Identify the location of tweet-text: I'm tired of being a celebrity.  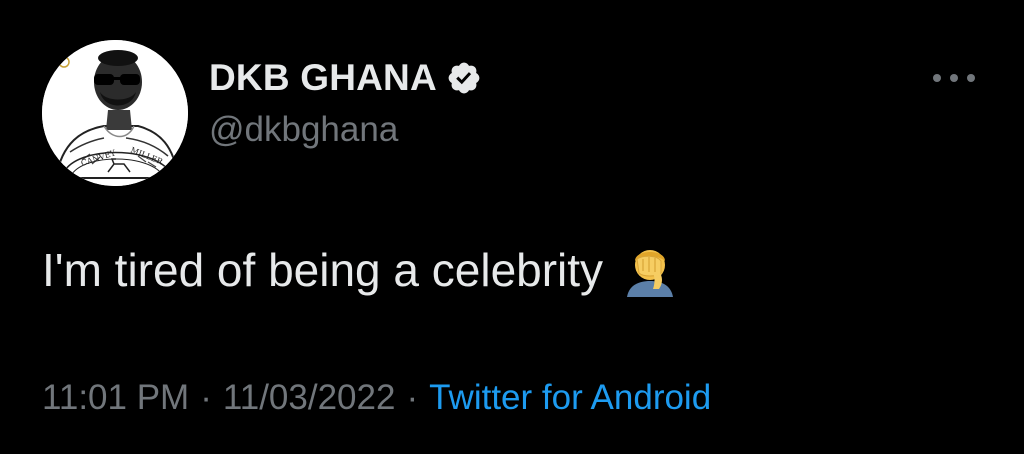
(323, 270).